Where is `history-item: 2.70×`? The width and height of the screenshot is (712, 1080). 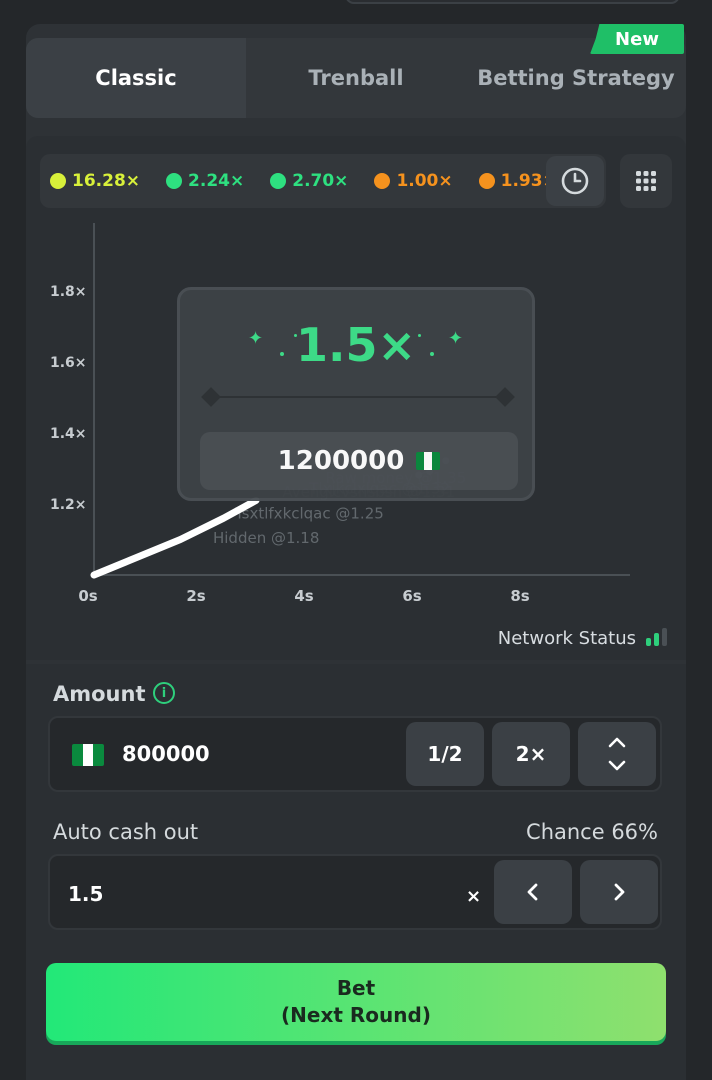
history-item: 2.70× is located at coordinates (309, 181).